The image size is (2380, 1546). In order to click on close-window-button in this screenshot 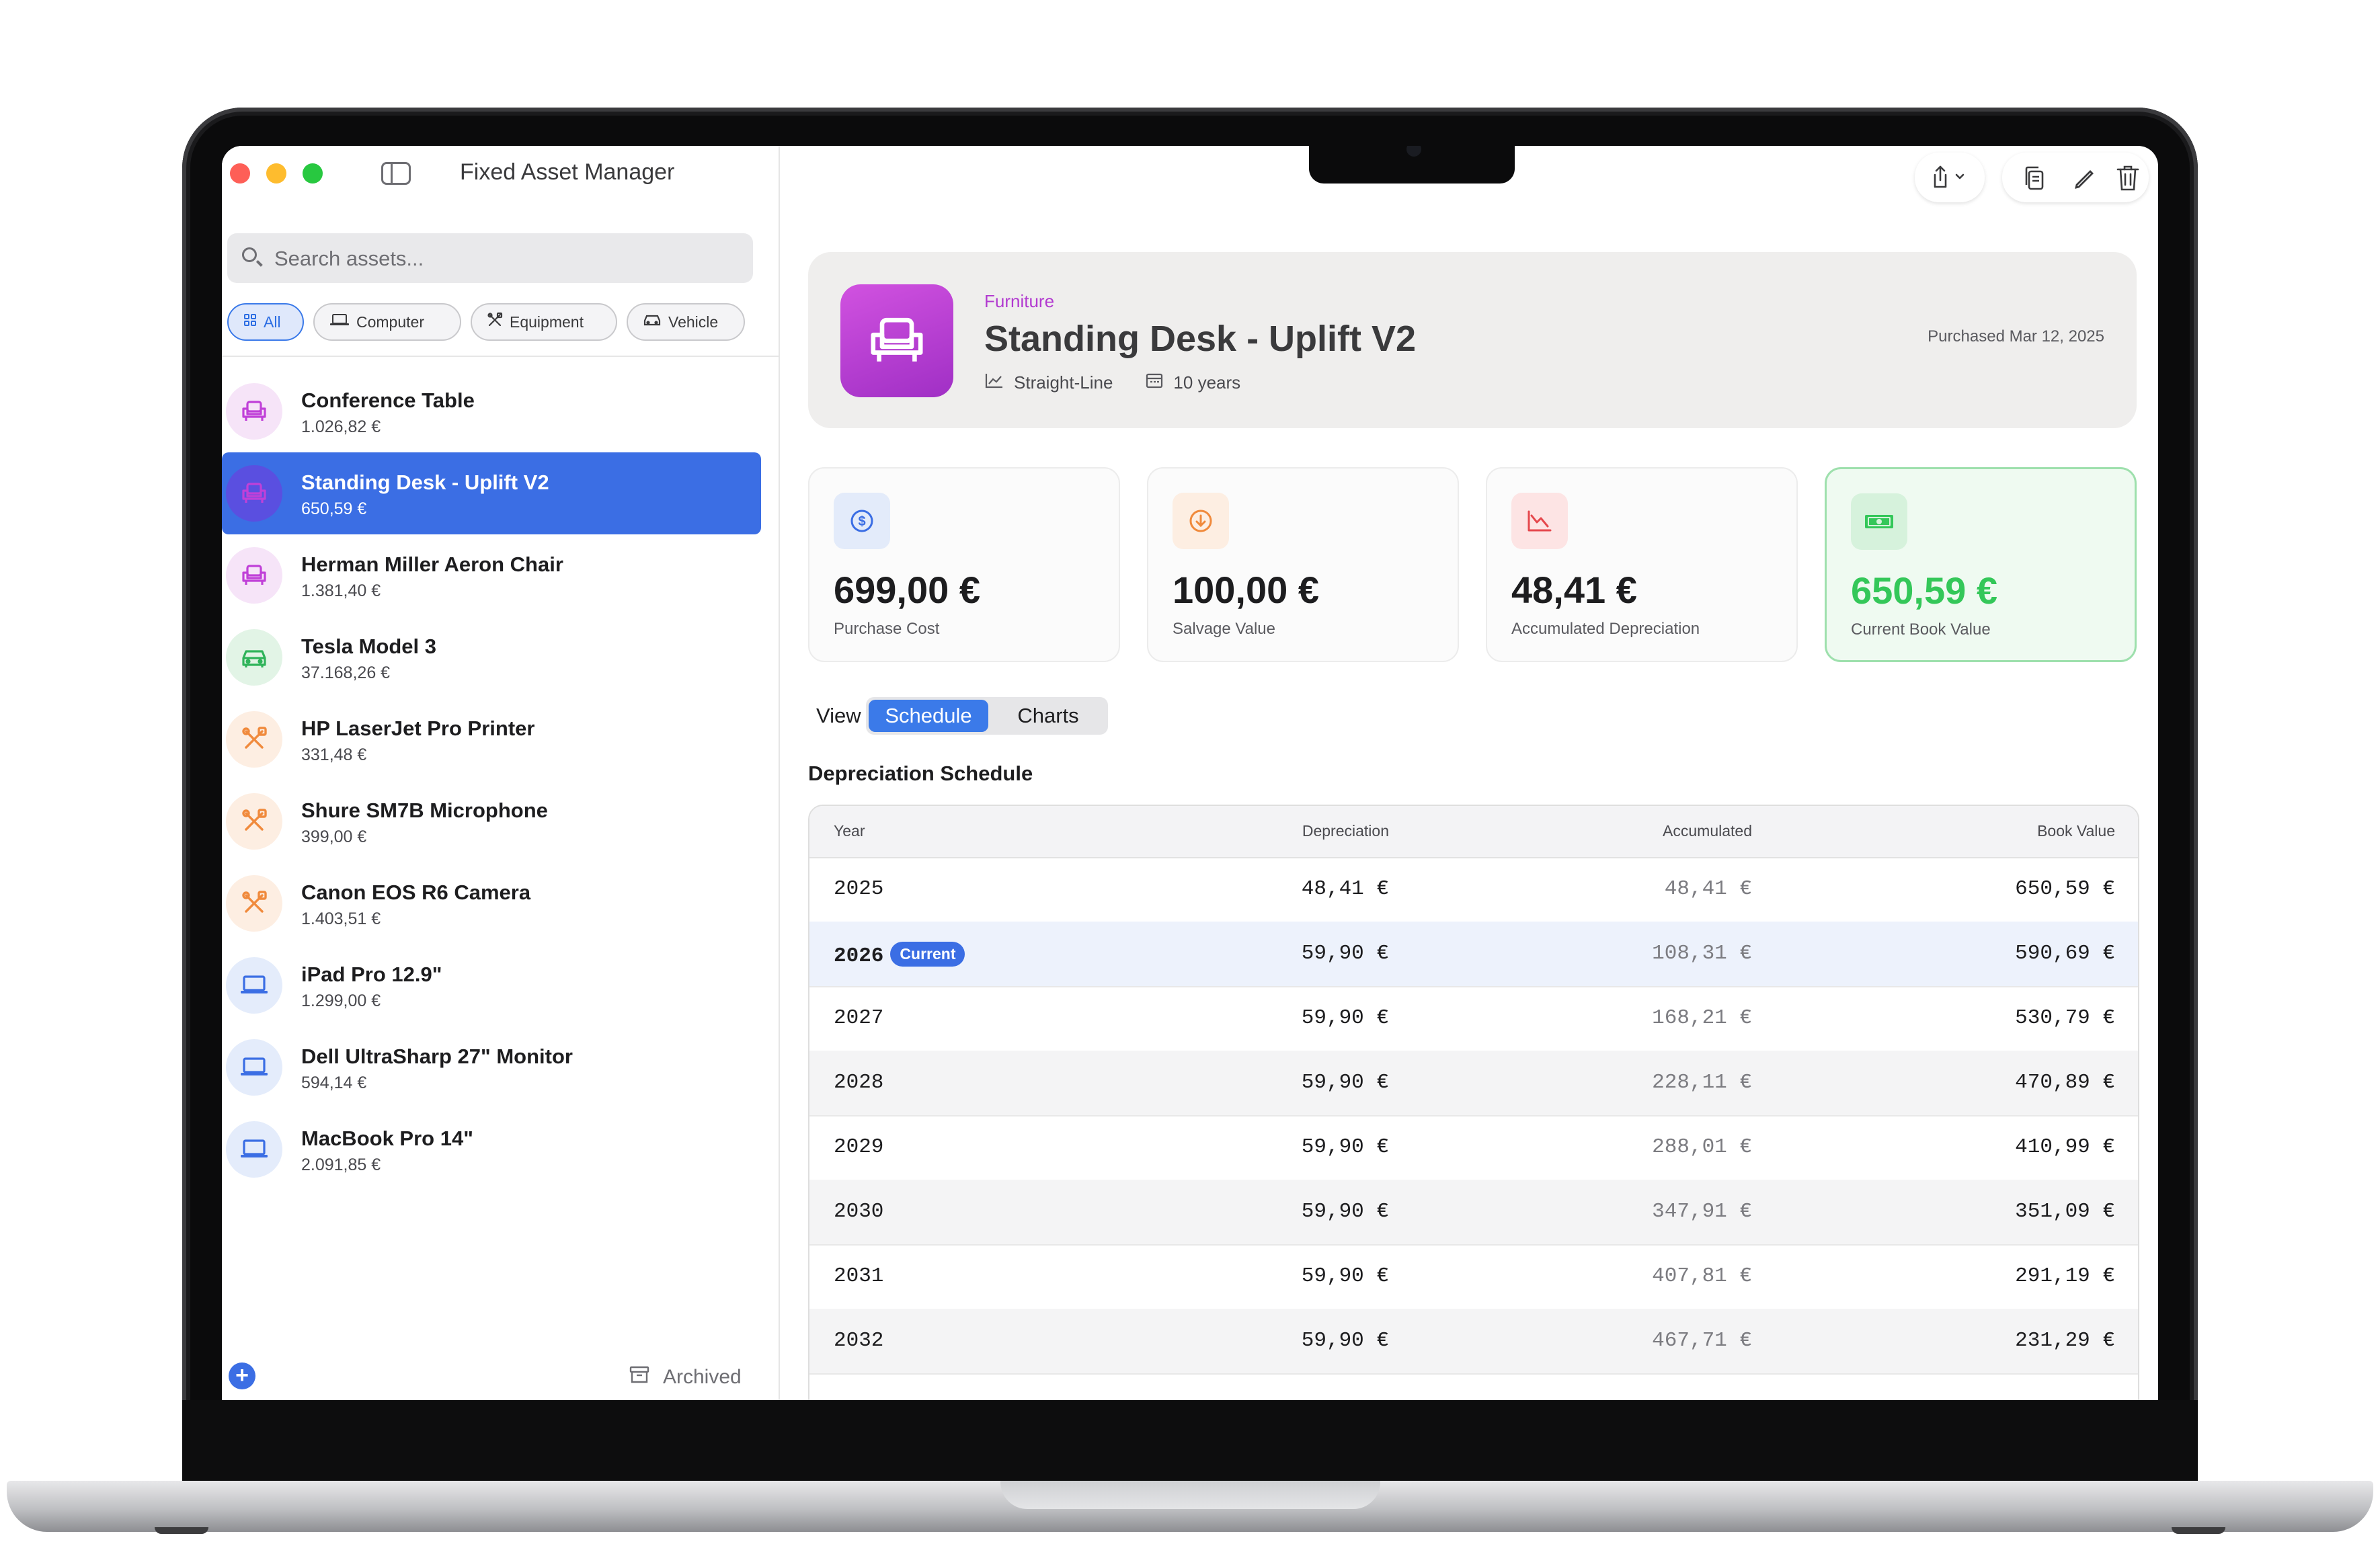, I will do `click(240, 173)`.